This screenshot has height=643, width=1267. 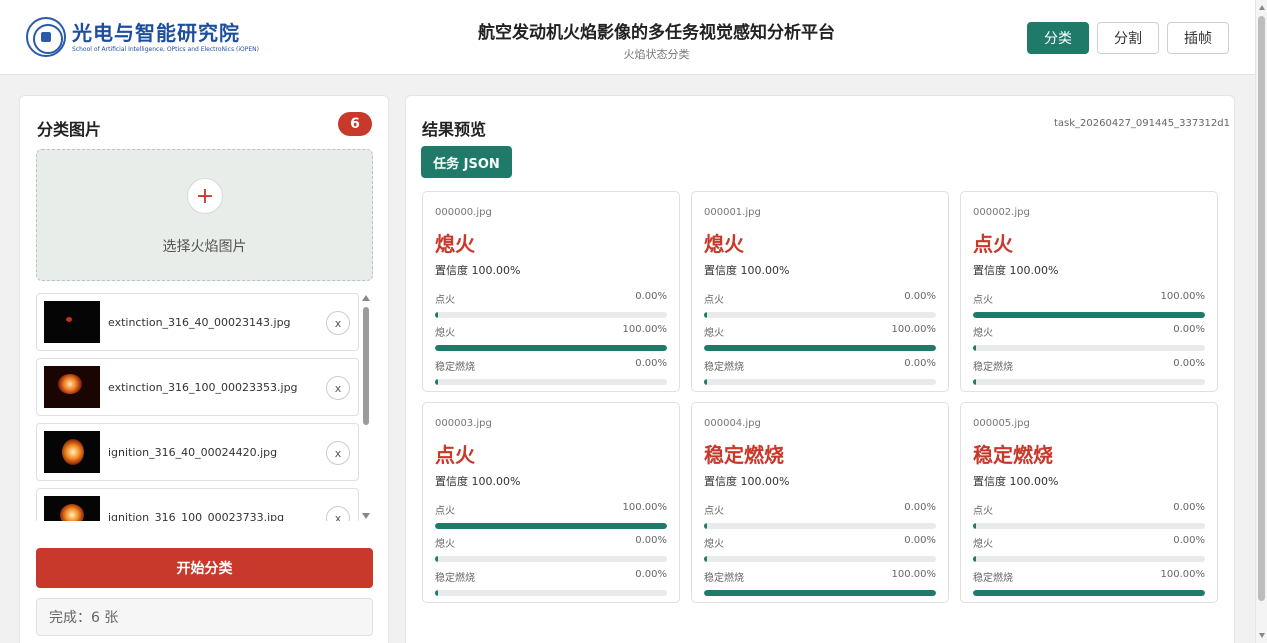 What do you see at coordinates (466, 162) in the screenshot?
I see `task-json-button: 任务 JSON` at bounding box center [466, 162].